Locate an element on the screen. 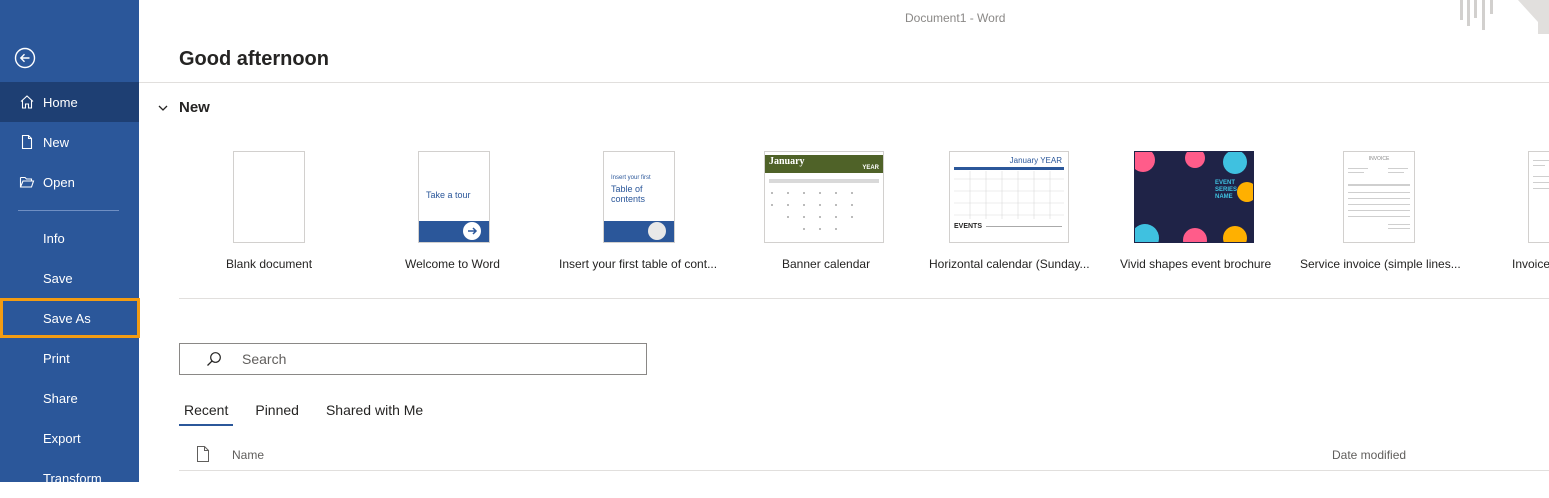 This screenshot has width=1549, height=498. sidebar-item-info: Info is located at coordinates (69, 238).